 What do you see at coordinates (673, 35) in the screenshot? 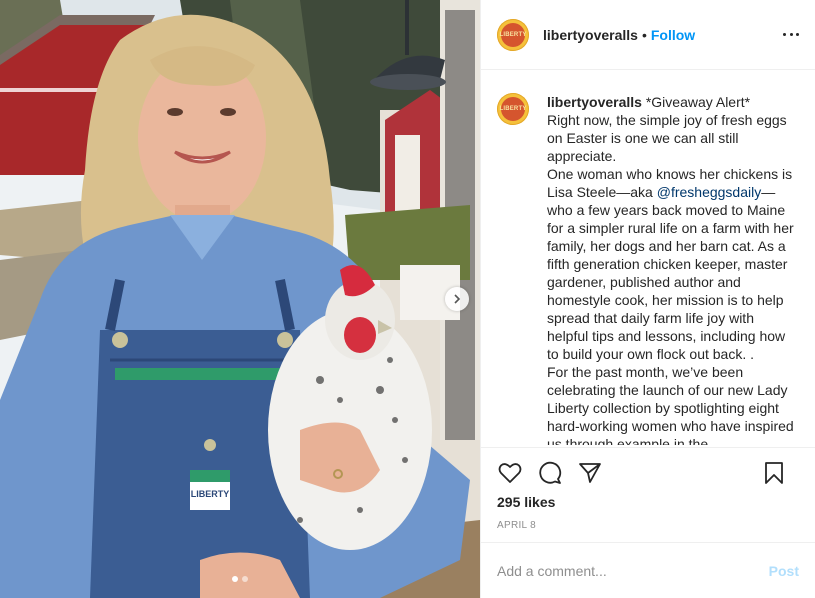
I see `follow-button: Follow` at bounding box center [673, 35].